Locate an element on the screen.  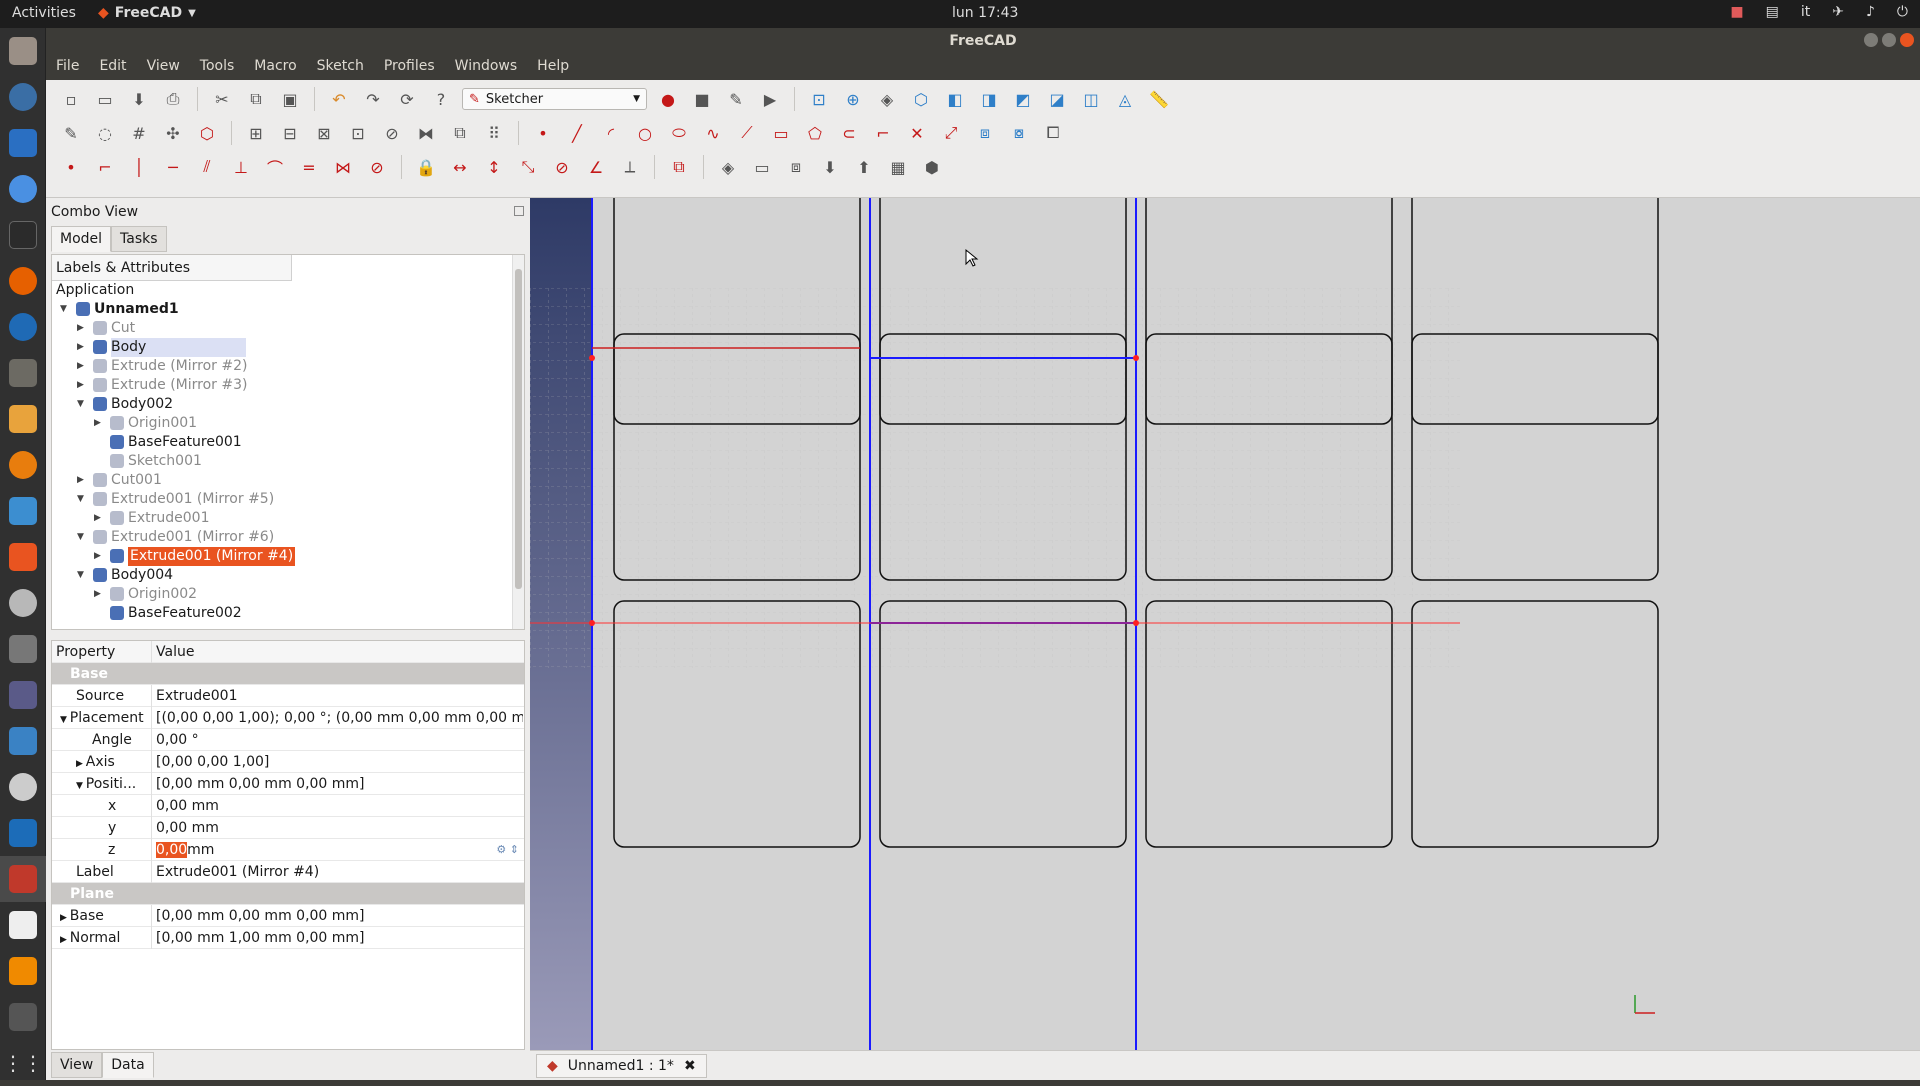
tree-item: ▶ Extrude (Mirror #2) is located at coordinates (172, 366).